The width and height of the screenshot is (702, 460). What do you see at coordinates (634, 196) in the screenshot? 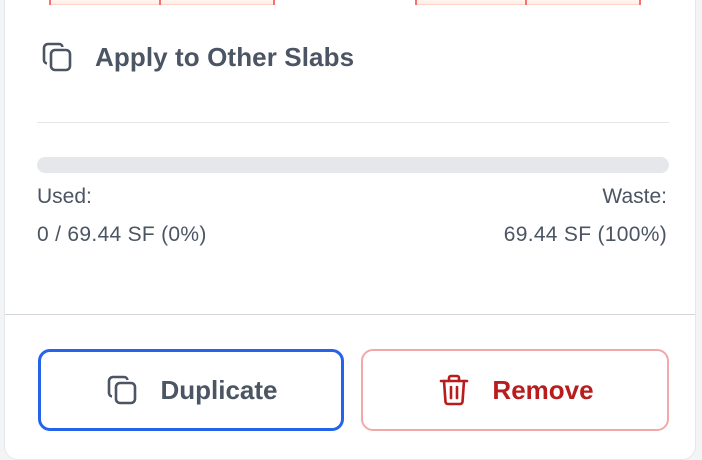
I see `waste-label: Waste:` at bounding box center [634, 196].